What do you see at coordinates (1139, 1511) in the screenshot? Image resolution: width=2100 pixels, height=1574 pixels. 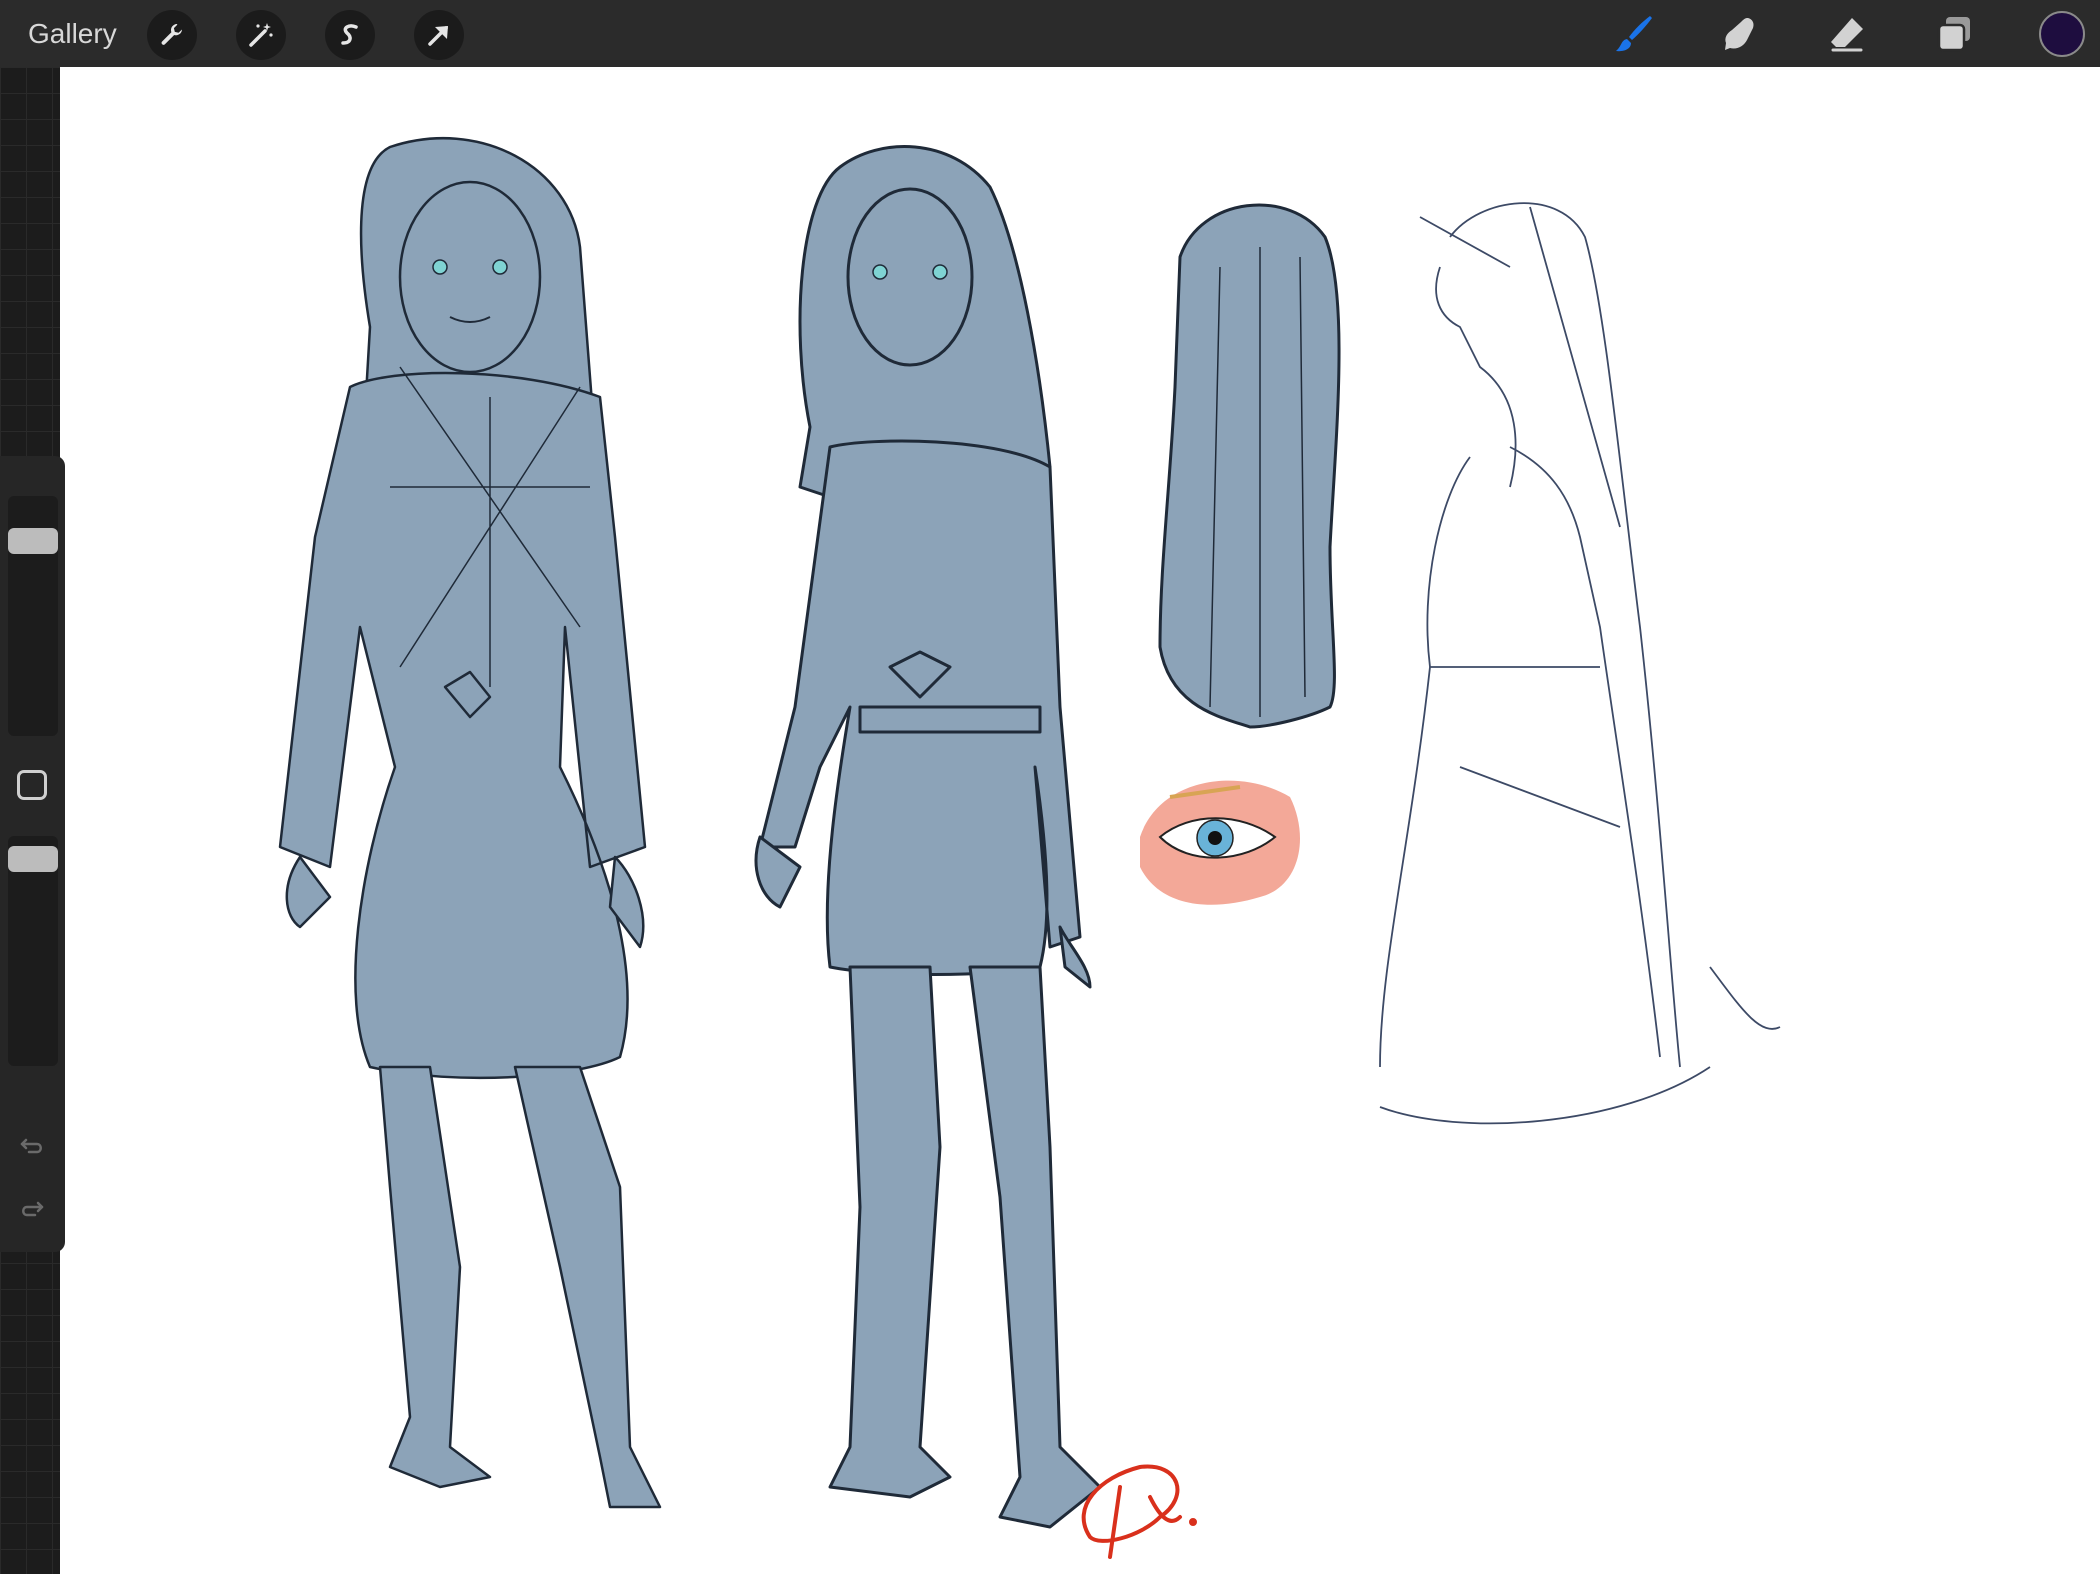 I see `signature-mark-icon` at bounding box center [1139, 1511].